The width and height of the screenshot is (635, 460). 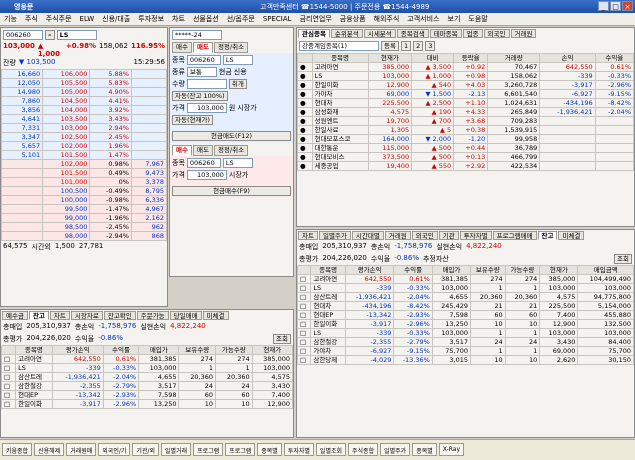 What do you see at coordinates (119, 315) in the screenshot?
I see `left-tab: 잔고확인` at bounding box center [119, 315].